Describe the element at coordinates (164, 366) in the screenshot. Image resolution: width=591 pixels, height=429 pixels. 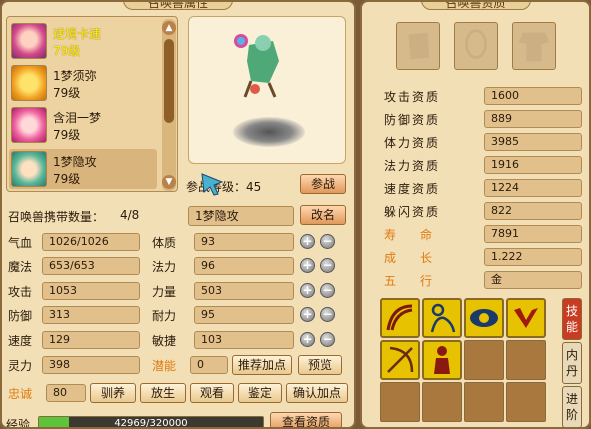
I see `potential-label: 潜能` at that location.